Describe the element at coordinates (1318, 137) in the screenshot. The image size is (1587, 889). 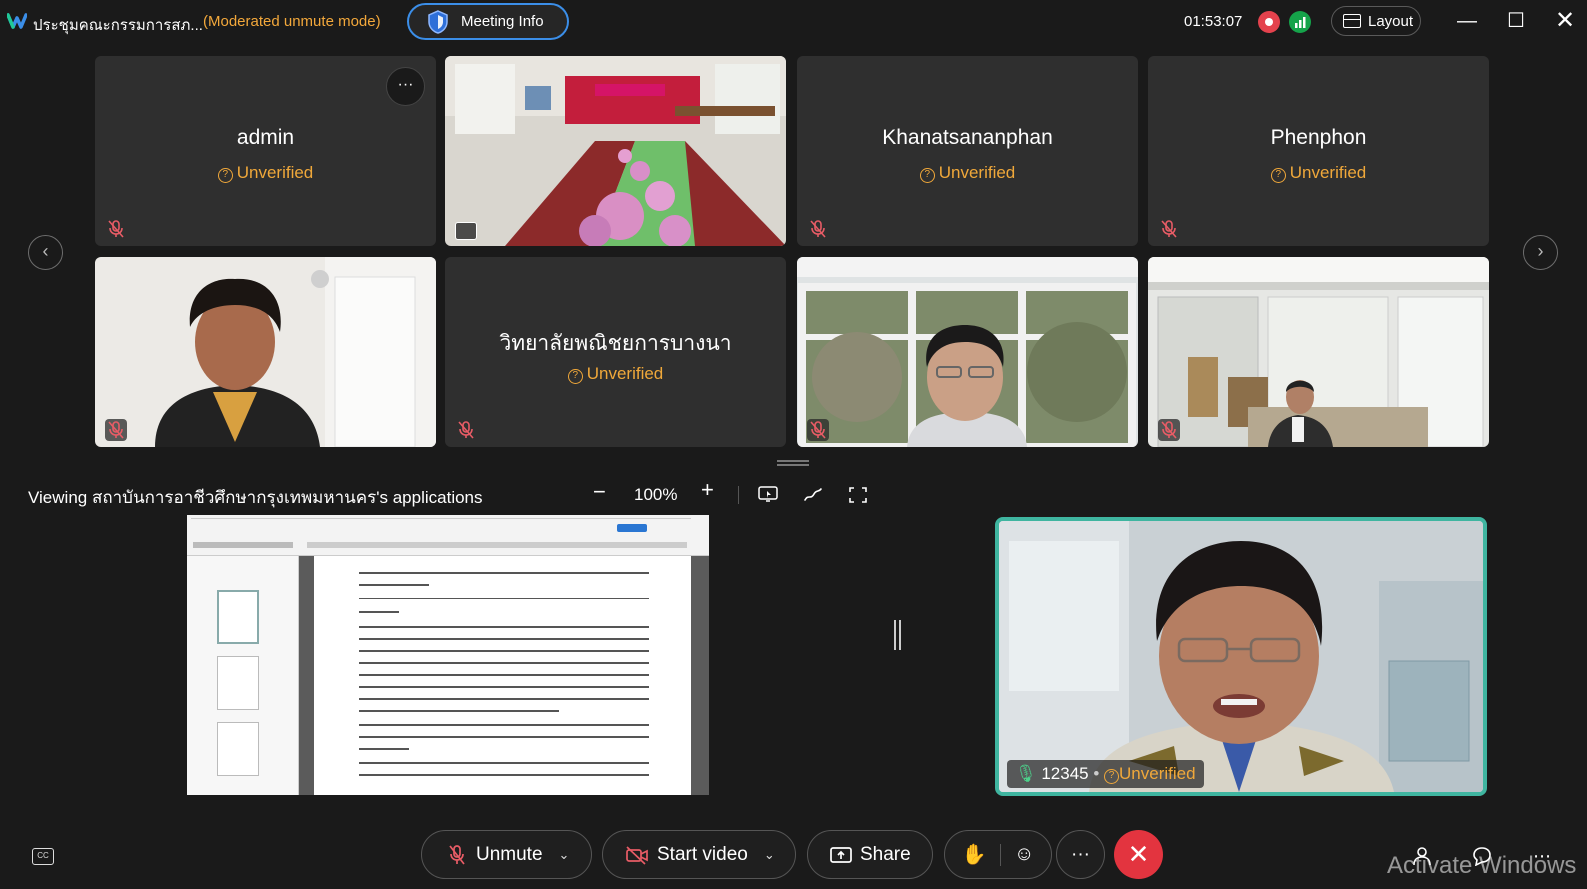
I see `participant-name: Phenphon` at that location.